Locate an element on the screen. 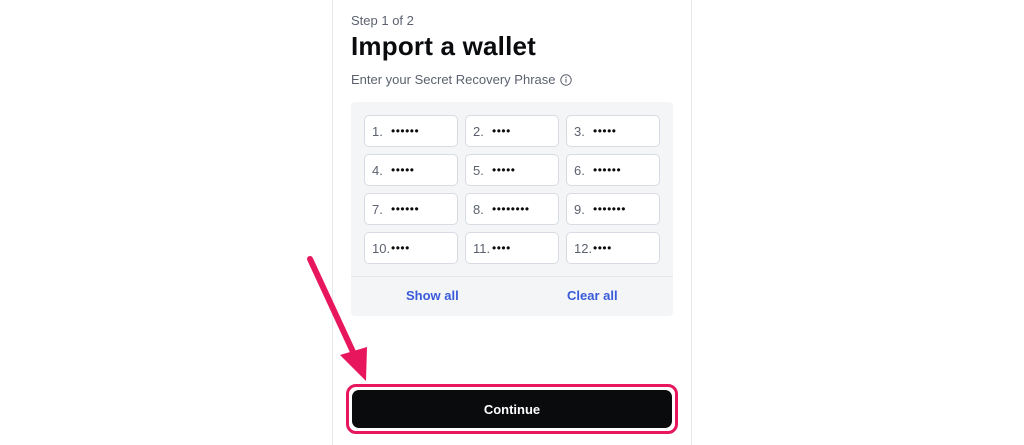 The height and width of the screenshot is (445, 1024). phrase-word-field: 7. •••••• is located at coordinates (411, 209).